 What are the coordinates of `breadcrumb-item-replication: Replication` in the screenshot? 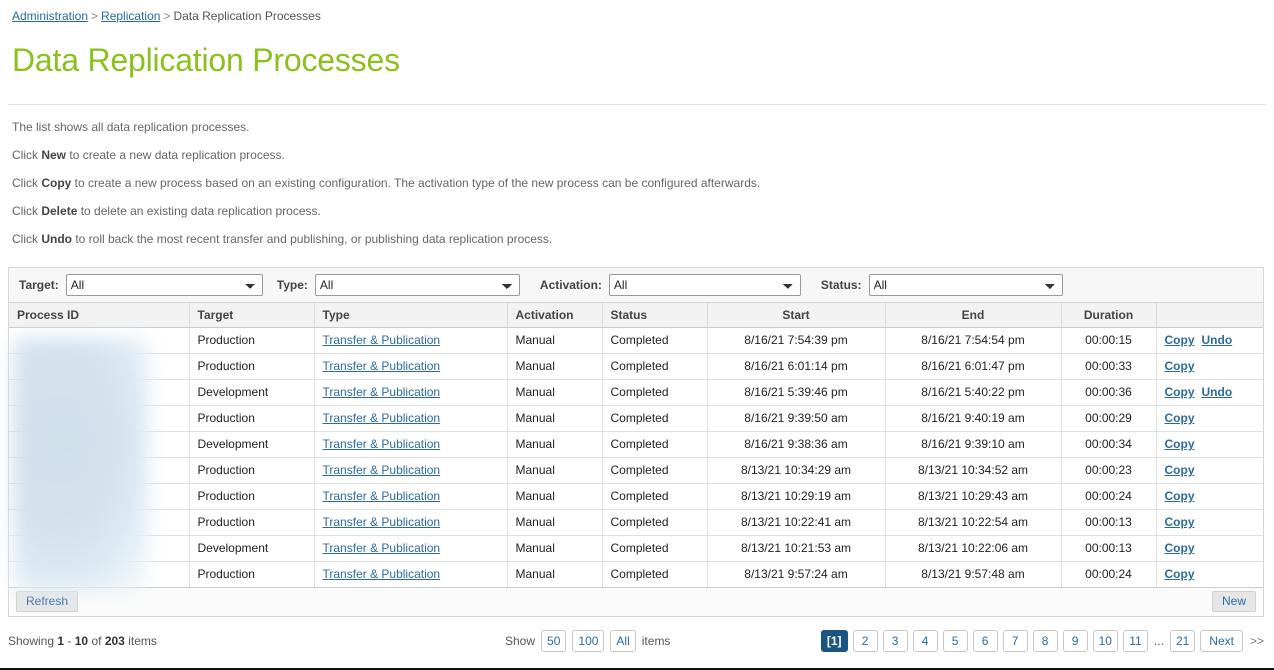 It's located at (130, 16).